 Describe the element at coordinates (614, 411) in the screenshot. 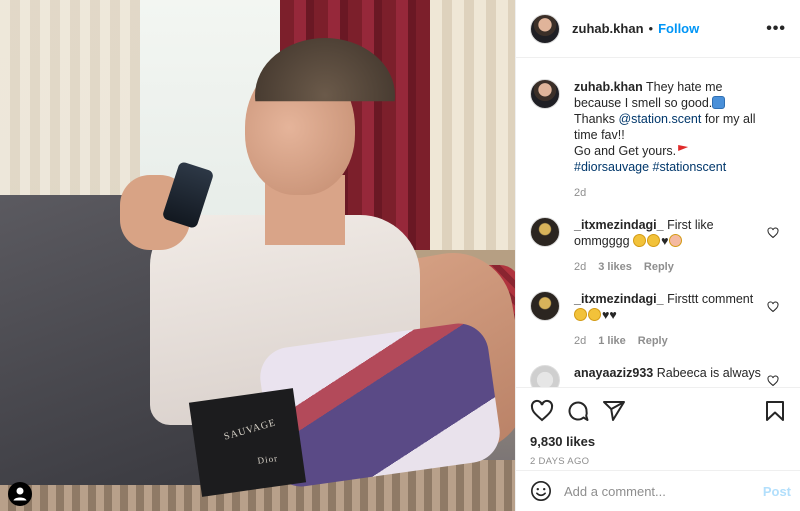

I see `share-icon` at that location.